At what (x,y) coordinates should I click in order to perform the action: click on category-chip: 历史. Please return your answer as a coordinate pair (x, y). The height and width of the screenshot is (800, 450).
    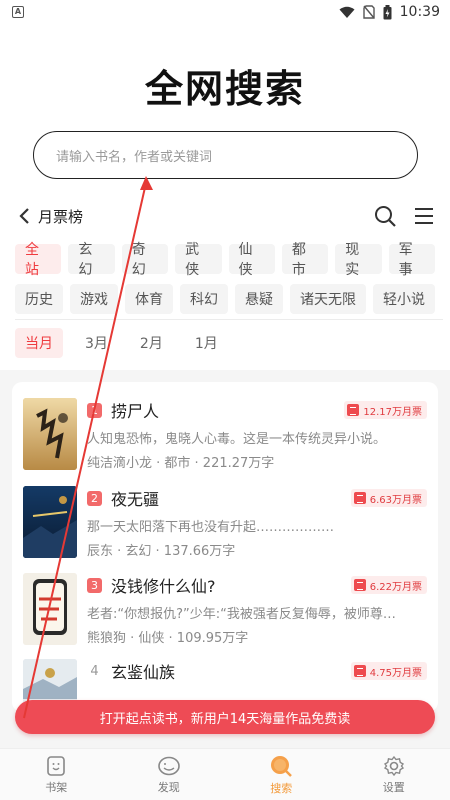
    Looking at the image, I should click on (39, 299).